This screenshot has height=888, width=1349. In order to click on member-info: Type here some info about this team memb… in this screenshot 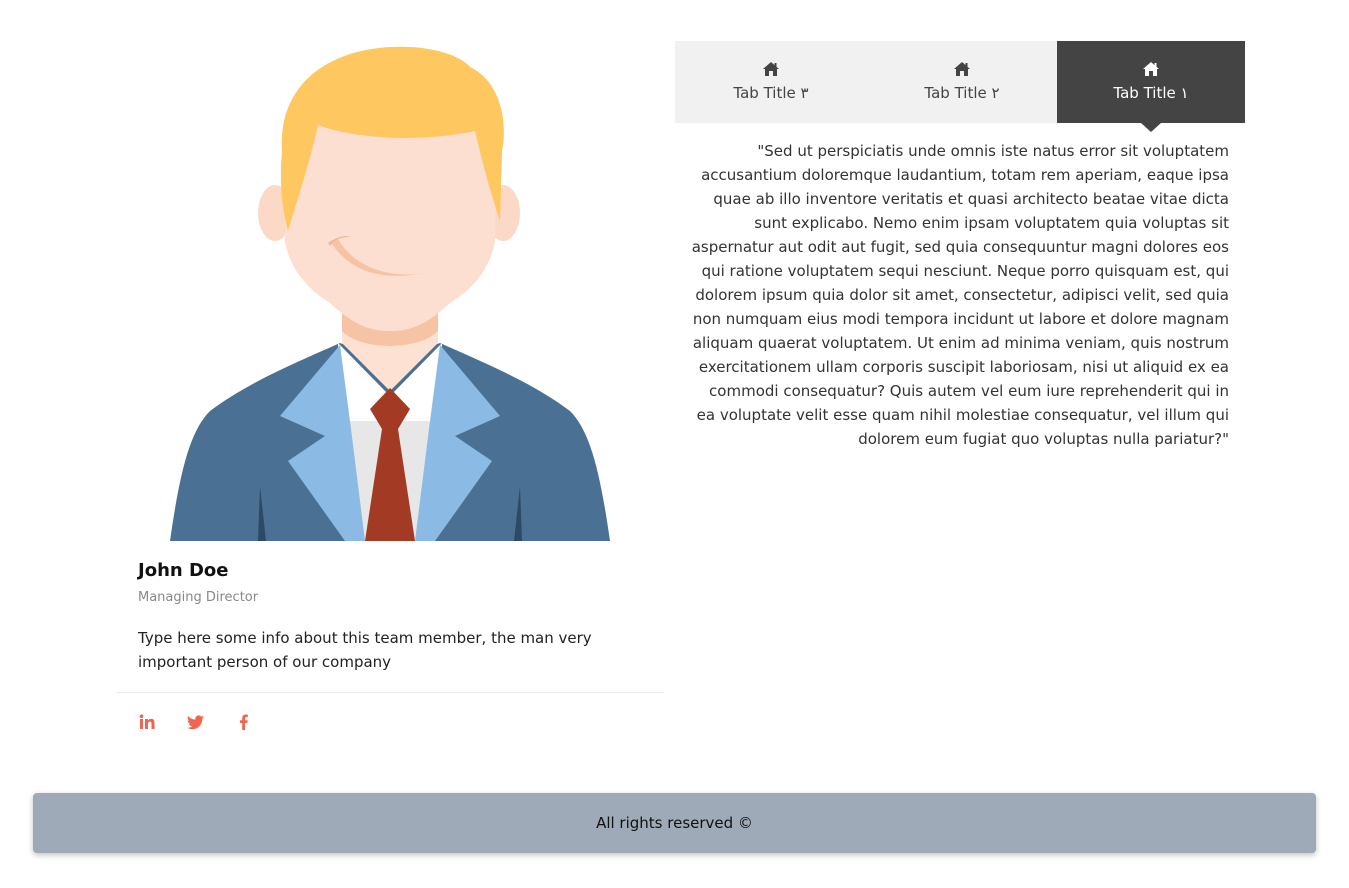, I will do `click(365, 650)`.